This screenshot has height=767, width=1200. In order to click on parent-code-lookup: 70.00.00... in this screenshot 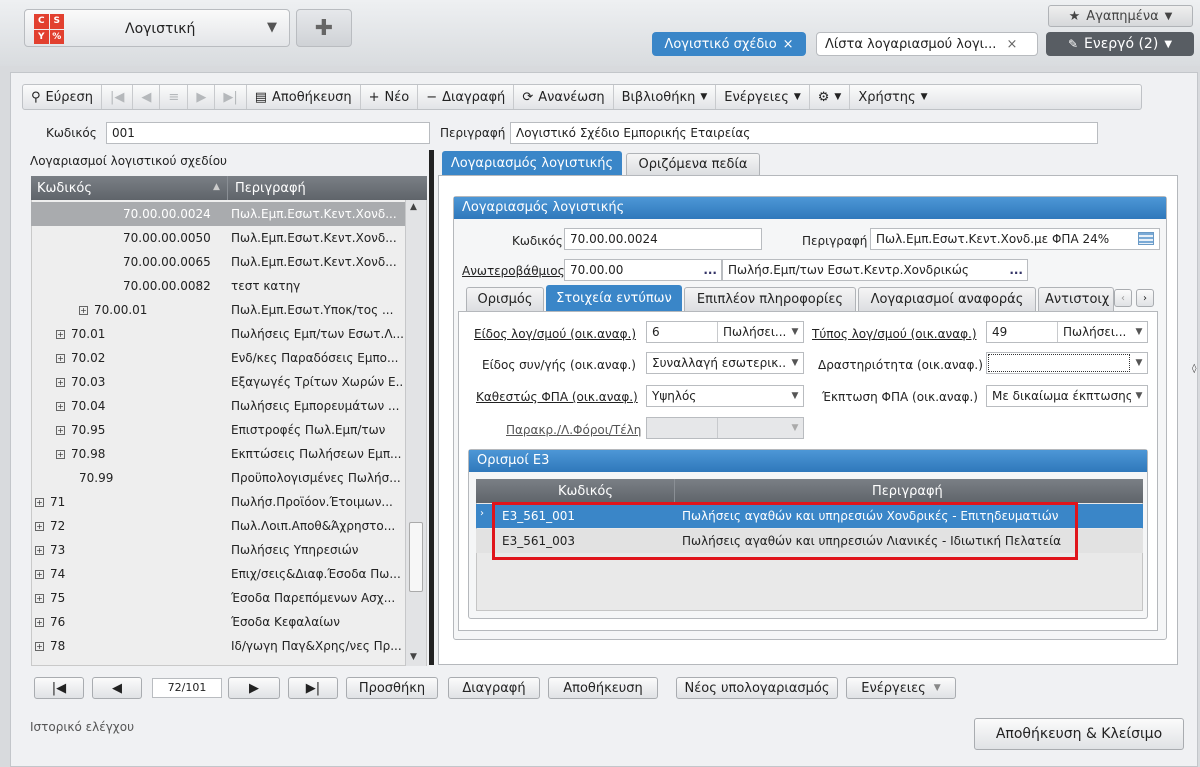, I will do `click(643, 270)`.